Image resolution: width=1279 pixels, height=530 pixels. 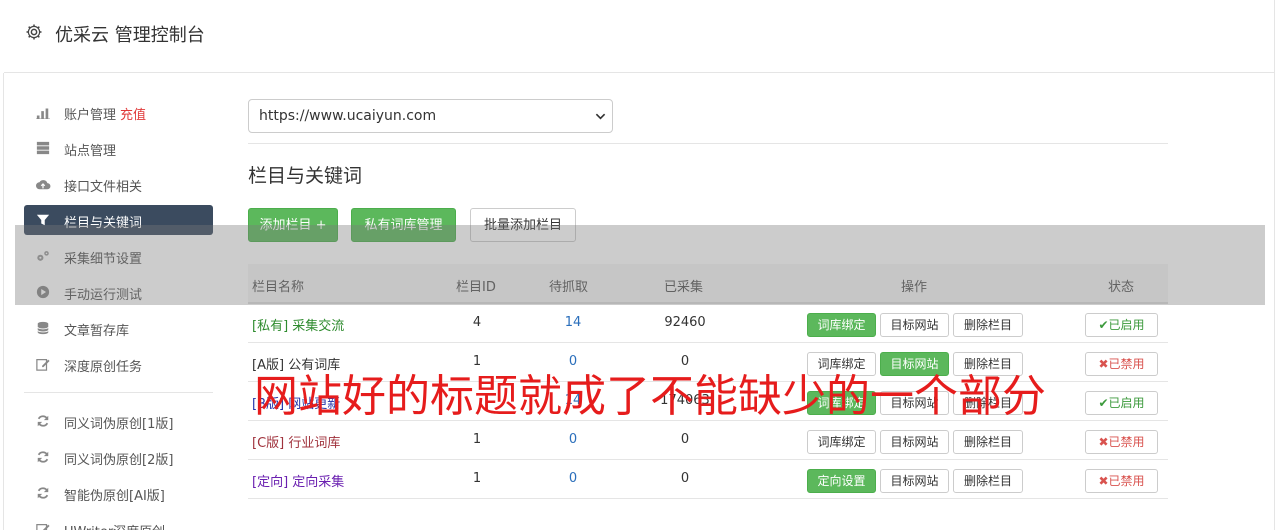 What do you see at coordinates (708, 479) in the screenshot?
I see `table-row: [定向] 定向采集 1 0 0 定向设置 目标网站 删除栏目 ✖已禁用` at bounding box center [708, 479].